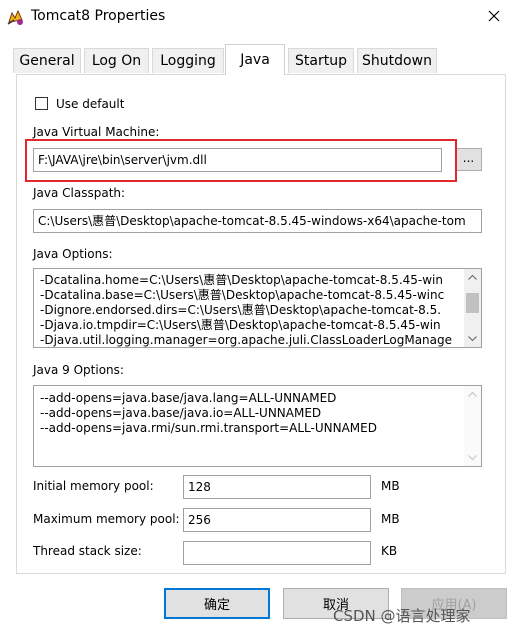 The width and height of the screenshot is (517, 635). What do you see at coordinates (116, 60) in the screenshot?
I see `tab-log-on: Log On` at bounding box center [116, 60].